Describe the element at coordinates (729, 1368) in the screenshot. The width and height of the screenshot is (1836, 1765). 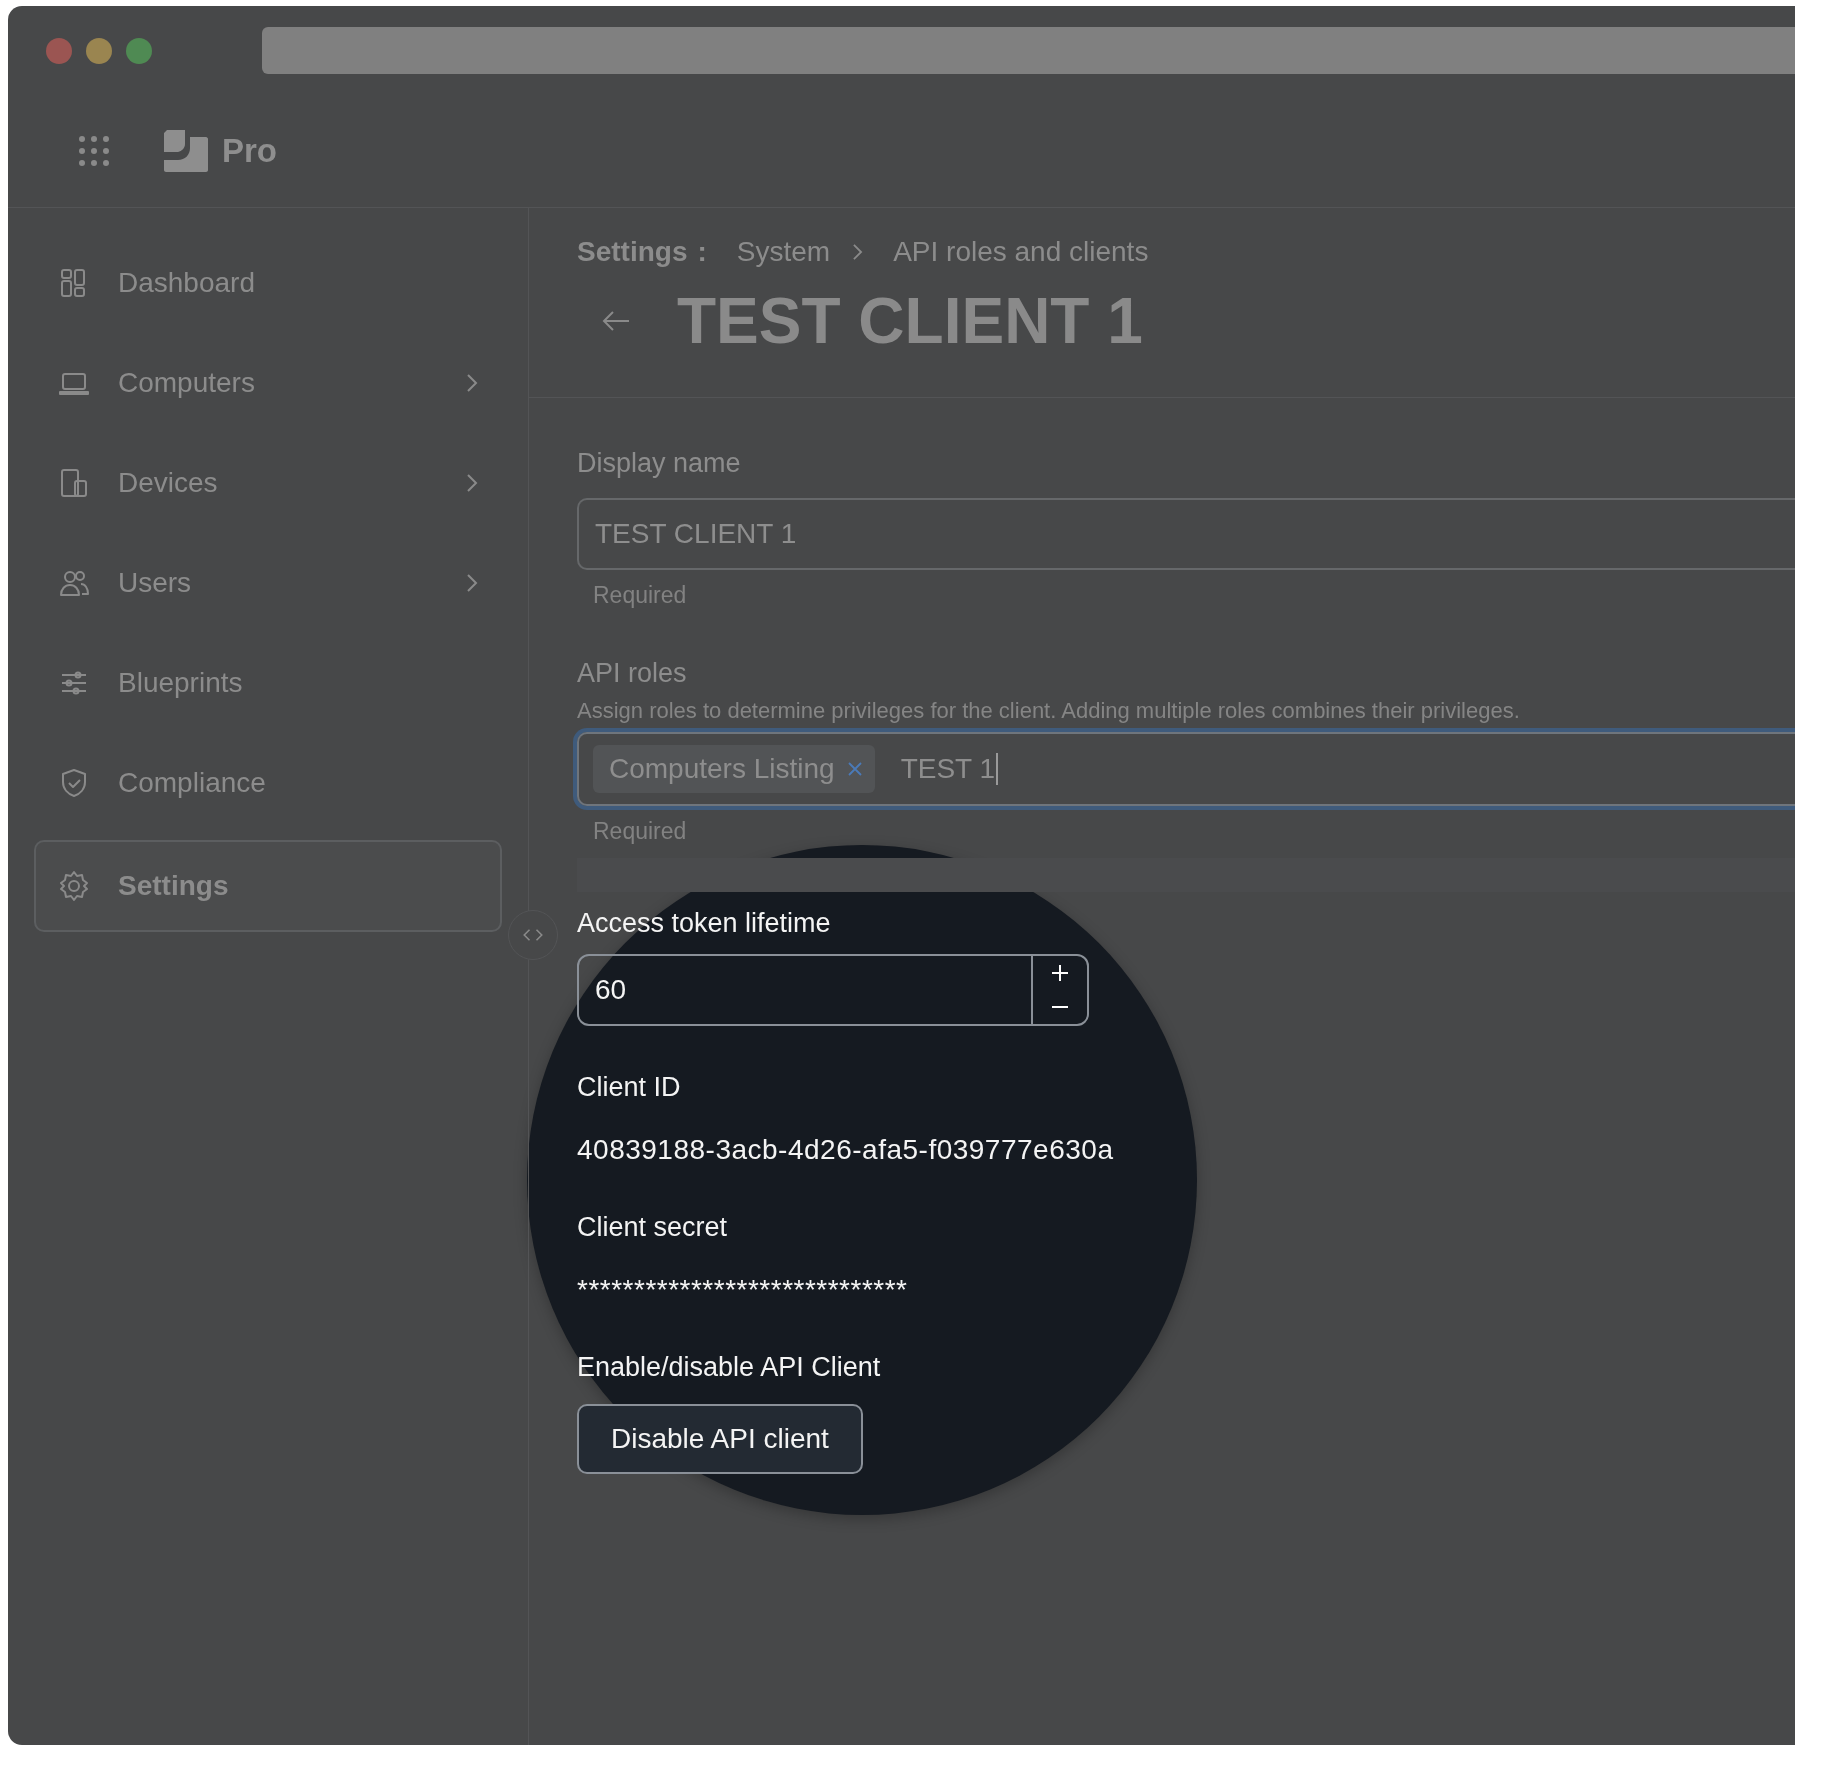
I see `field-label: Enable/disable API Client` at that location.